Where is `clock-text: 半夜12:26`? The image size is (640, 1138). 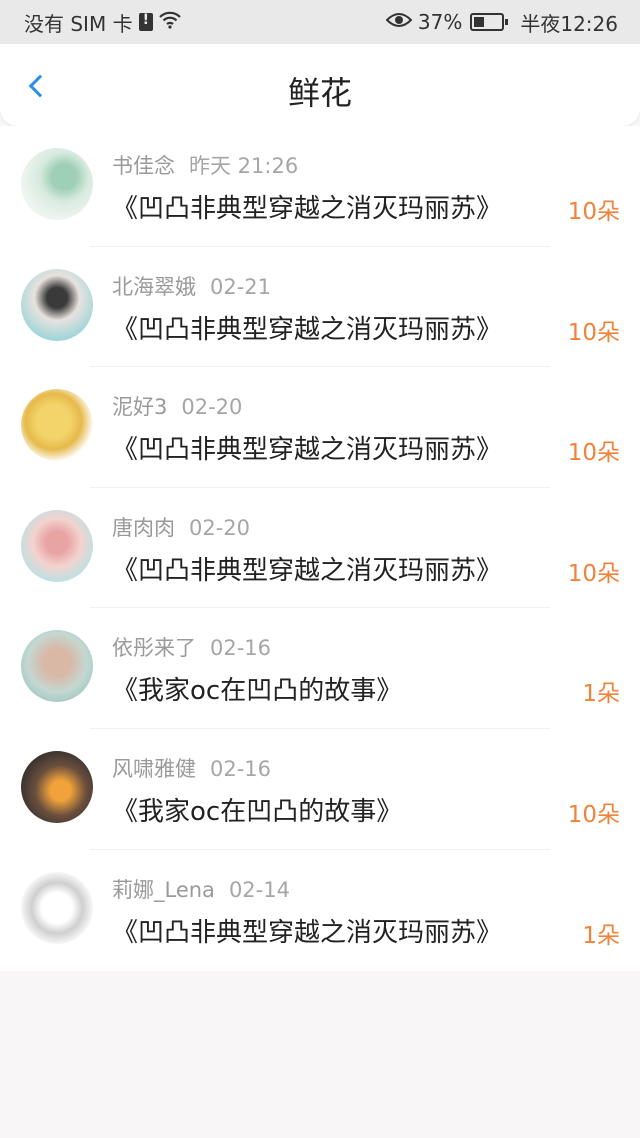
clock-text: 半夜12:26 is located at coordinates (569, 23).